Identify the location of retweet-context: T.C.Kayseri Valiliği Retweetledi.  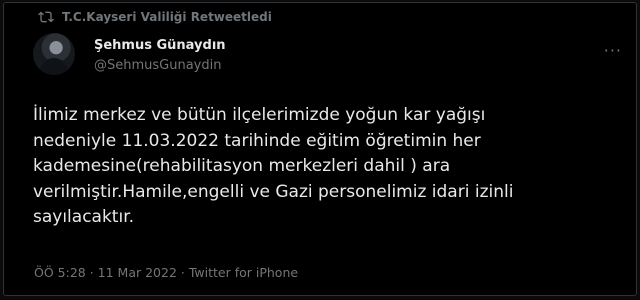
(155, 17).